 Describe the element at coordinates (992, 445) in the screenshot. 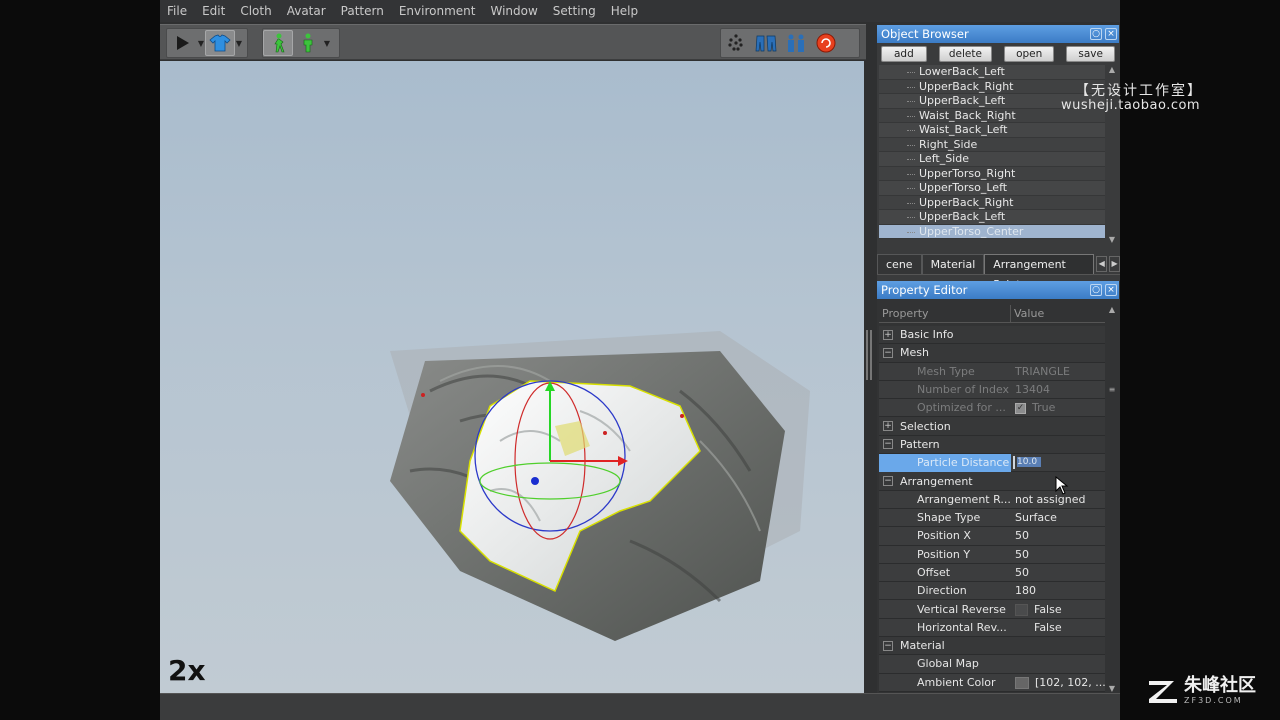

I see `section-pattern: − Pattern` at that location.